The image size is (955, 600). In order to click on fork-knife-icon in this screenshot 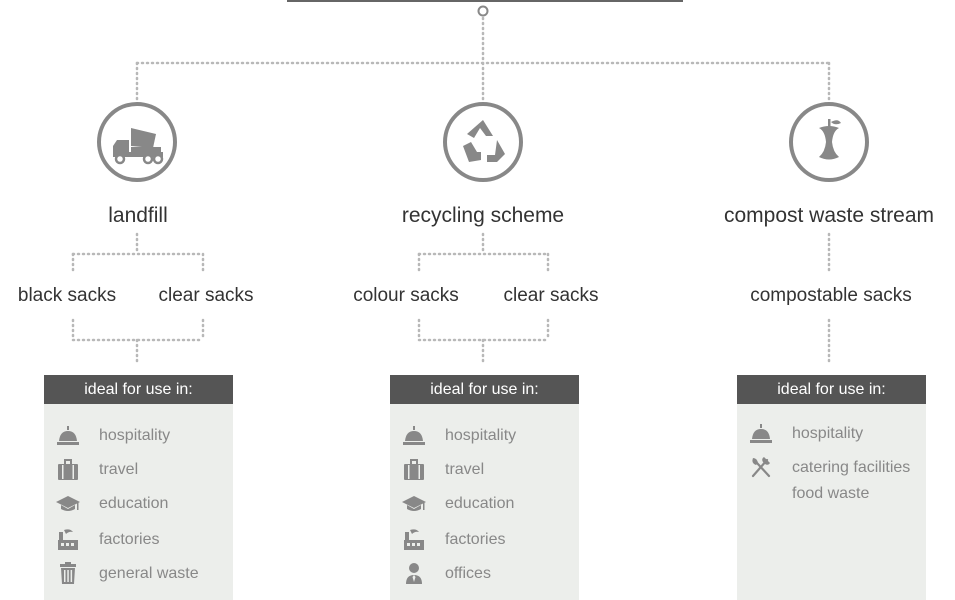, I will do `click(761, 467)`.